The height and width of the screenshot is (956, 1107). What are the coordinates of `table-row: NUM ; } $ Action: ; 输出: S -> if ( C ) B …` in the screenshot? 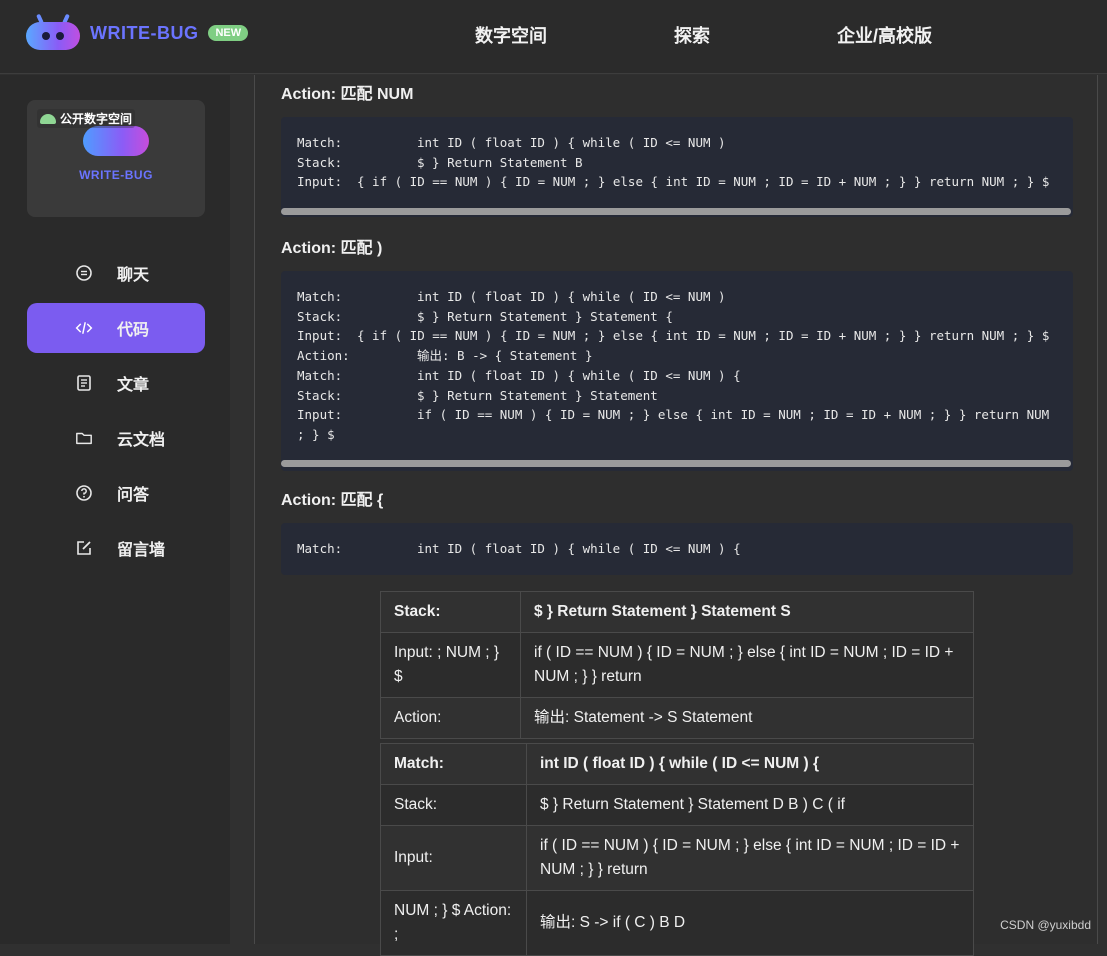 It's located at (677, 923).